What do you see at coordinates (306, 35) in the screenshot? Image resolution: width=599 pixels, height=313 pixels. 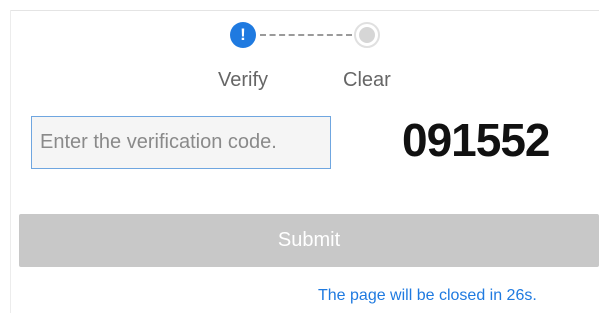 I see `step-connector` at bounding box center [306, 35].